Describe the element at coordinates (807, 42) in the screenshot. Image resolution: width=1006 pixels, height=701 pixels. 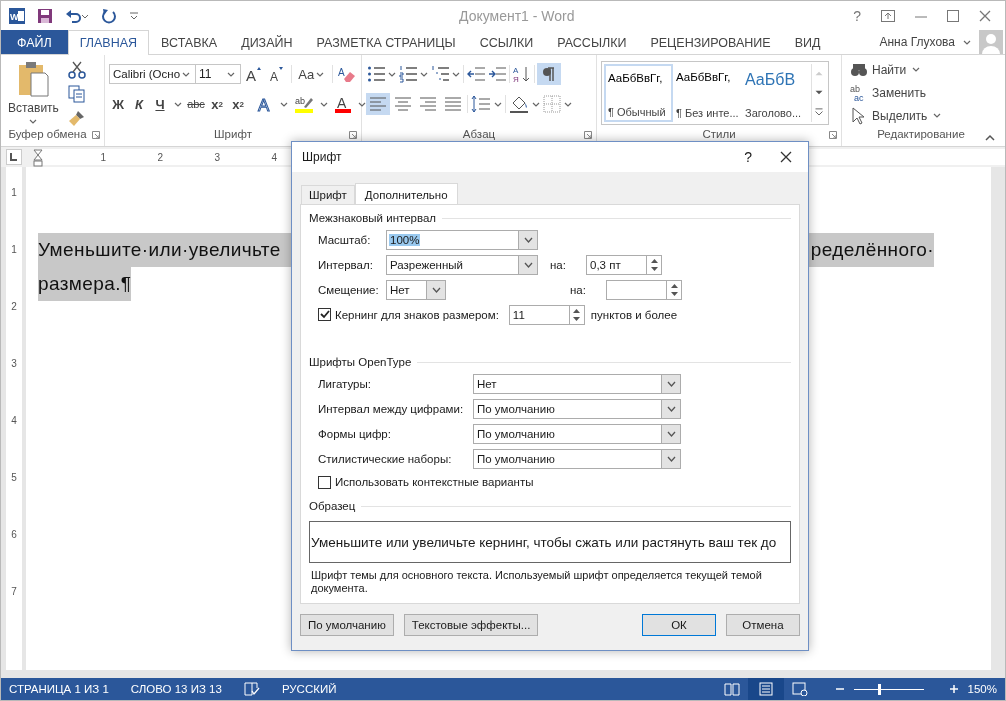
I see `ribbon-tab: ВИД` at that location.